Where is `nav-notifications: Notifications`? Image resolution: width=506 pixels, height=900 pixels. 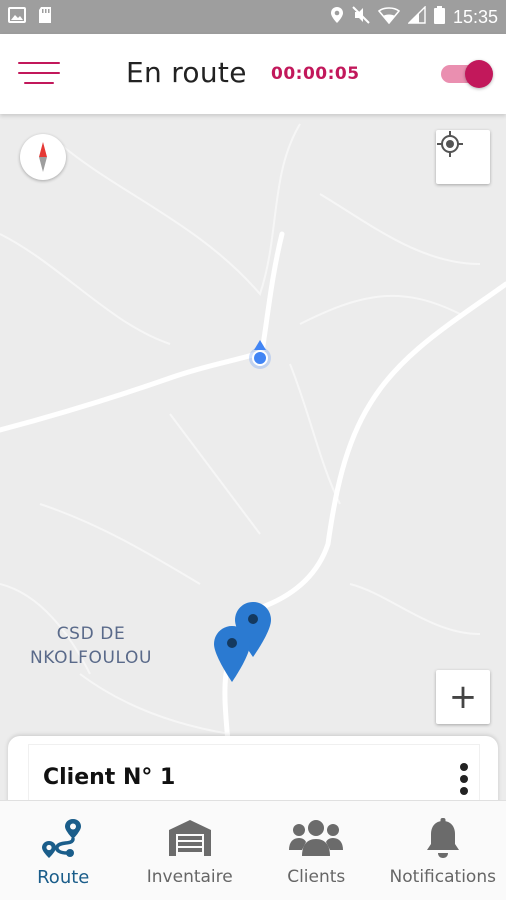
nav-notifications: Notifications is located at coordinates (443, 850).